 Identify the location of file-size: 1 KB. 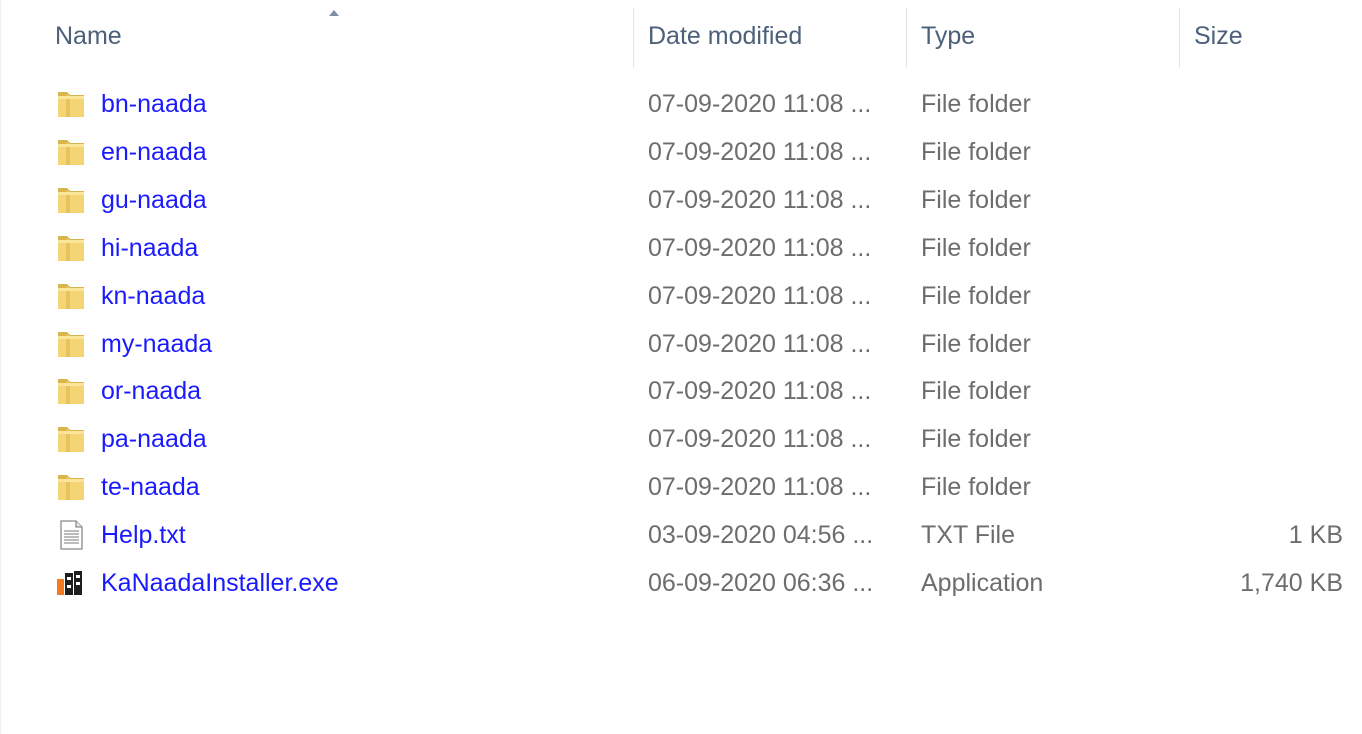
(1315, 535).